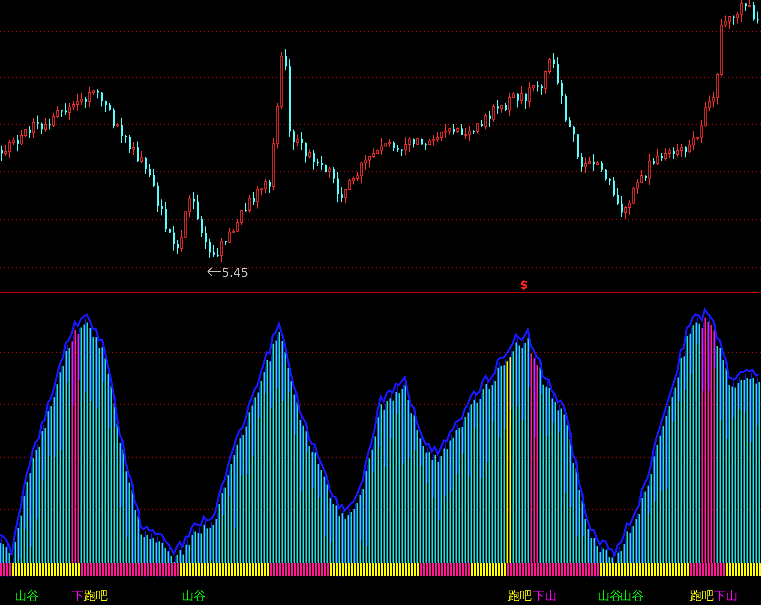  Describe the element at coordinates (214, 272) in the screenshot. I see `left-arrow-icon` at that location.